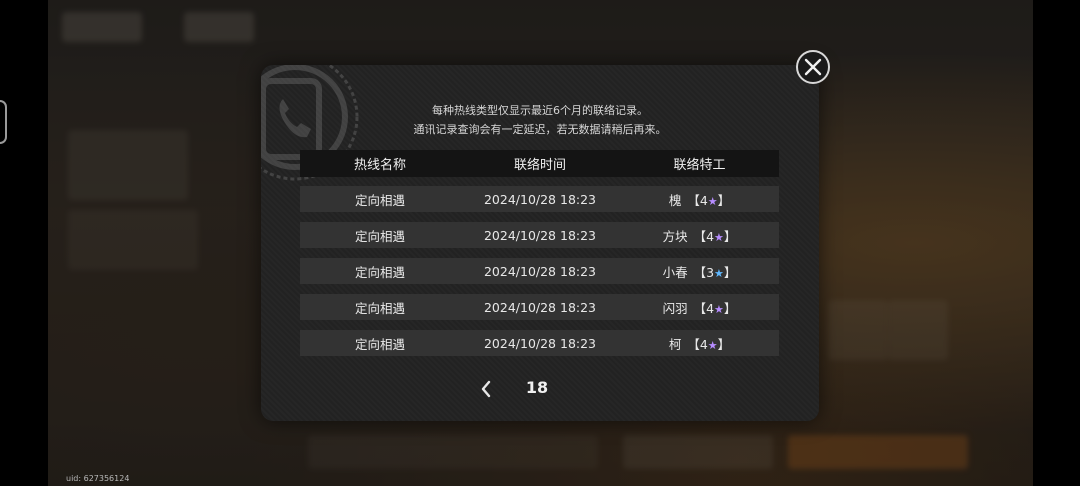 The width and height of the screenshot is (1080, 486). I want to click on notice-line-2: 通讯记录查询会有一定延迟，若无数据请稍后再来。, so click(540, 129).